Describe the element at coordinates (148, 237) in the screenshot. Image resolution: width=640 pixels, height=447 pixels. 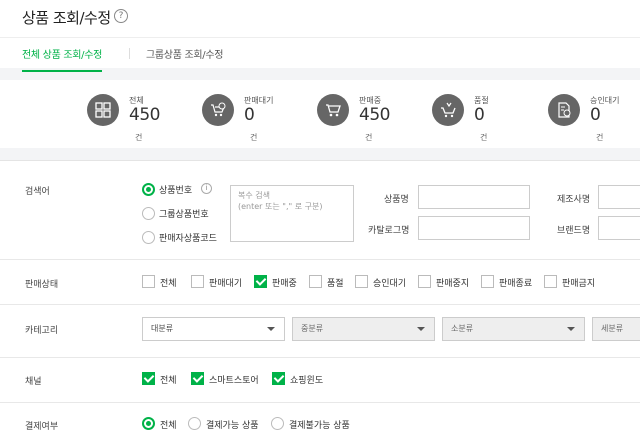
I see `radio-seller-product-code` at that location.